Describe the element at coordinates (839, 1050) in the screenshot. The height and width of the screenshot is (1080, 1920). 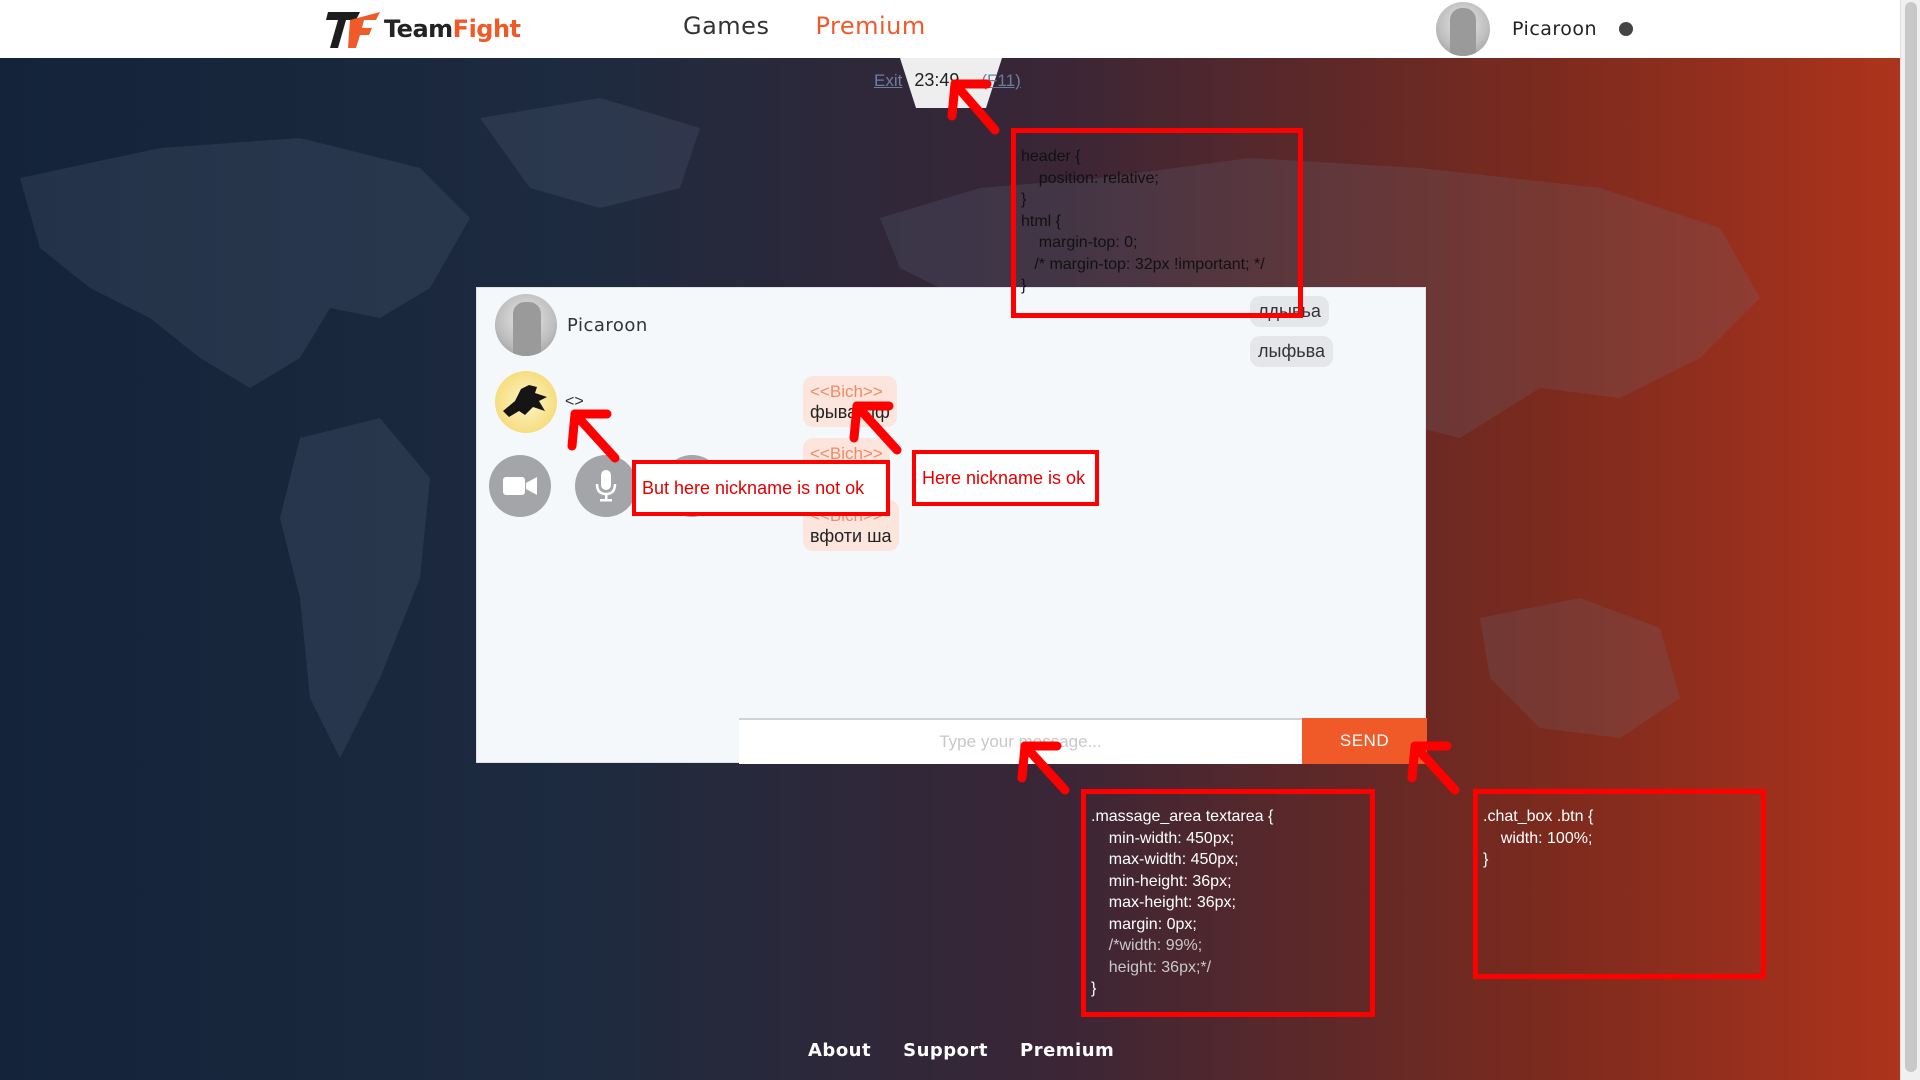
I see `footer-about: About` at that location.